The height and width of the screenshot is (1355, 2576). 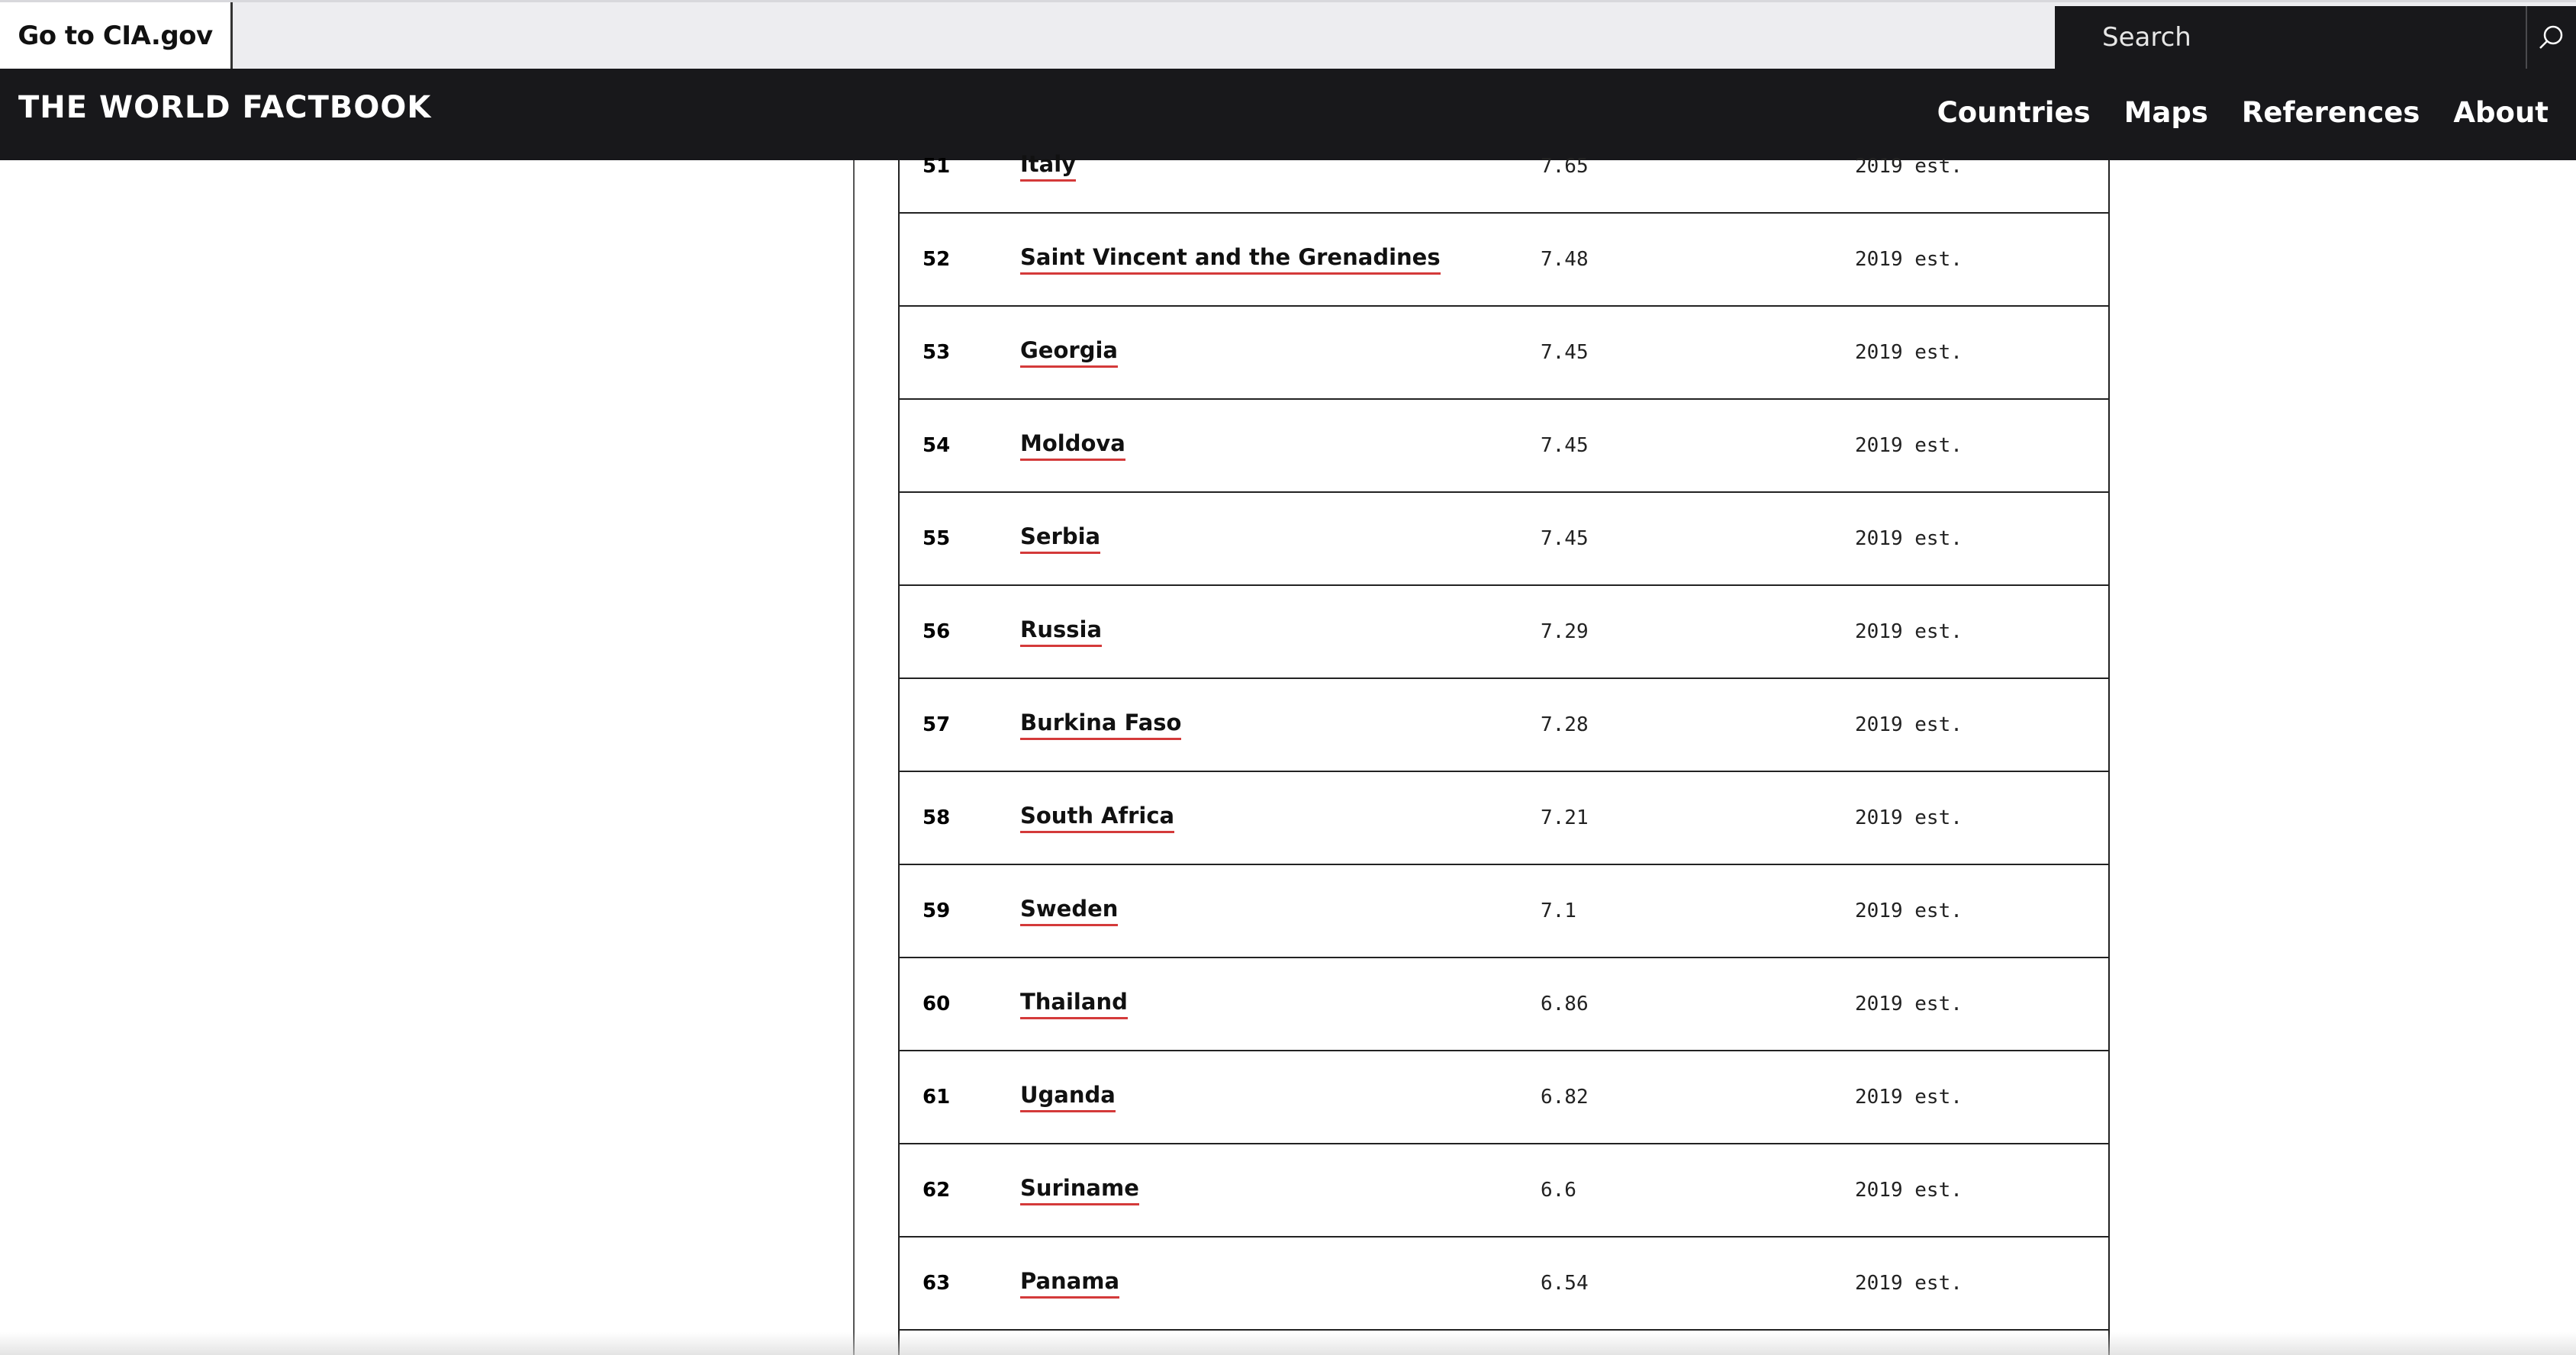 I want to click on search-button, so click(x=2551, y=37).